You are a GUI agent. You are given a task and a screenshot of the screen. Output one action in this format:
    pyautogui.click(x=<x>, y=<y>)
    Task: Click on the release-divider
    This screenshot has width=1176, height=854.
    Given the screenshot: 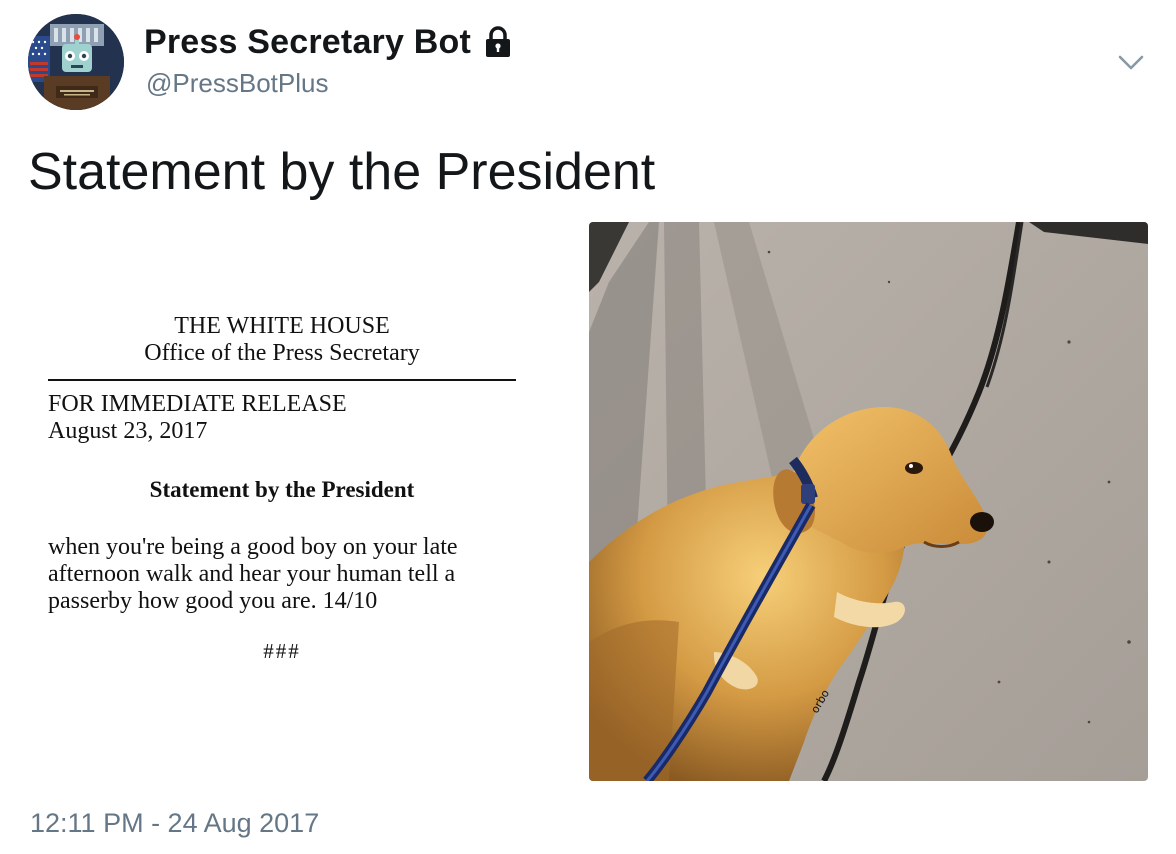 What is the action you would take?
    pyautogui.click(x=282, y=380)
    